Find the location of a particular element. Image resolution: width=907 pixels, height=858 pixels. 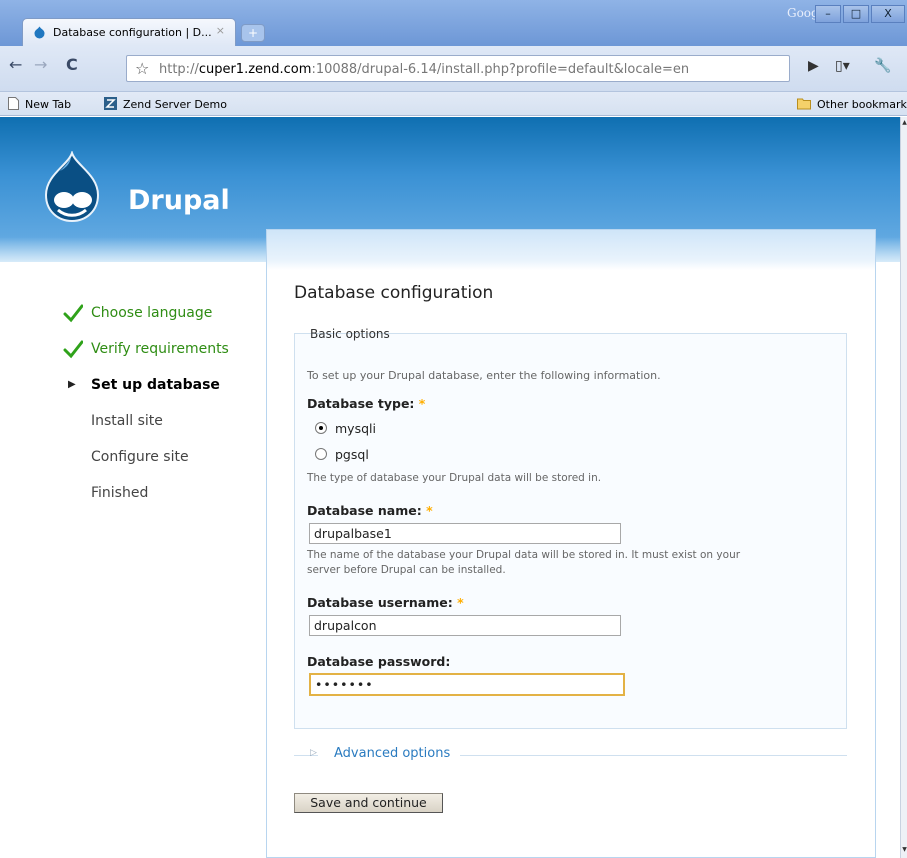

fieldset-legend: Basic options is located at coordinates (350, 334).